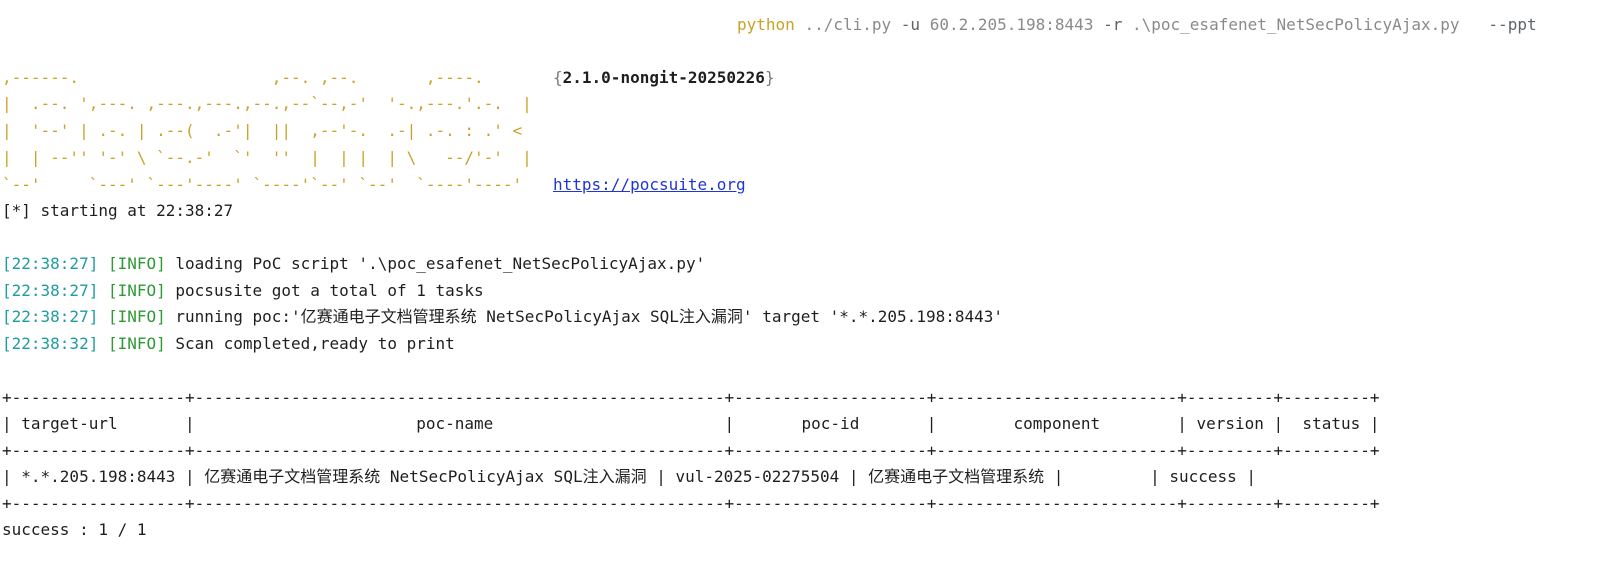 Image resolution: width=1620 pixels, height=582 pixels. I want to click on summary-line: success : 1 / 1, so click(74, 529).